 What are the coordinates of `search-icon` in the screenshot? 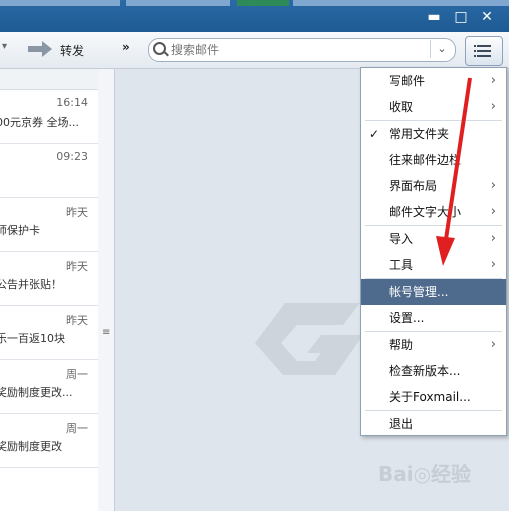 It's located at (159, 48).